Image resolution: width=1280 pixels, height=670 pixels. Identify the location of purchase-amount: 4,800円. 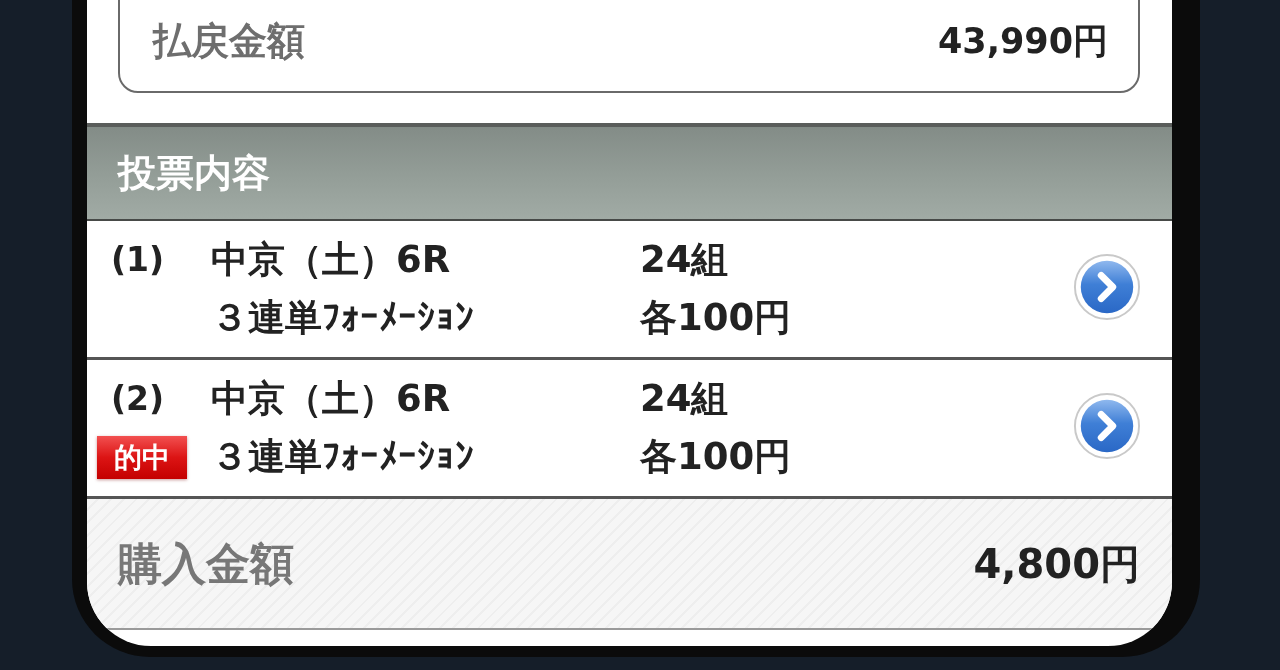
(1056, 563).